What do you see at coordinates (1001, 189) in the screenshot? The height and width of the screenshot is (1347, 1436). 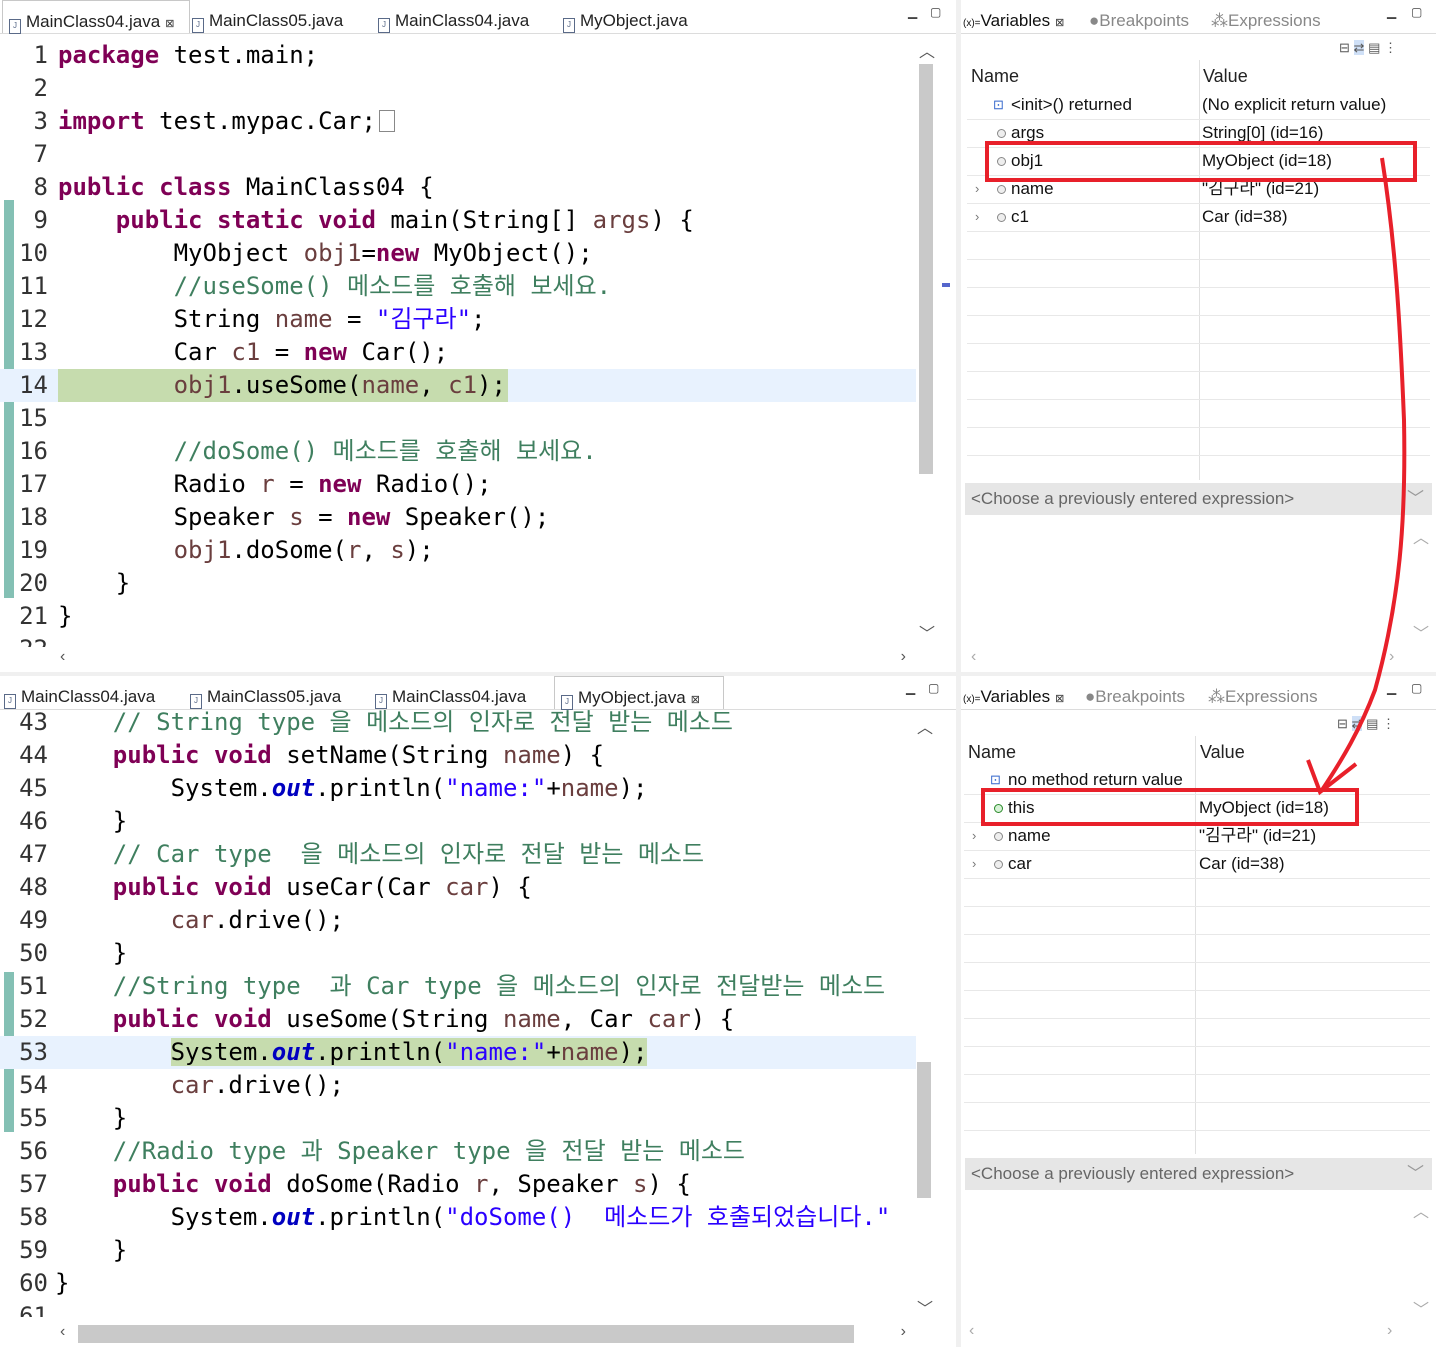 I see `local-variable-icon` at bounding box center [1001, 189].